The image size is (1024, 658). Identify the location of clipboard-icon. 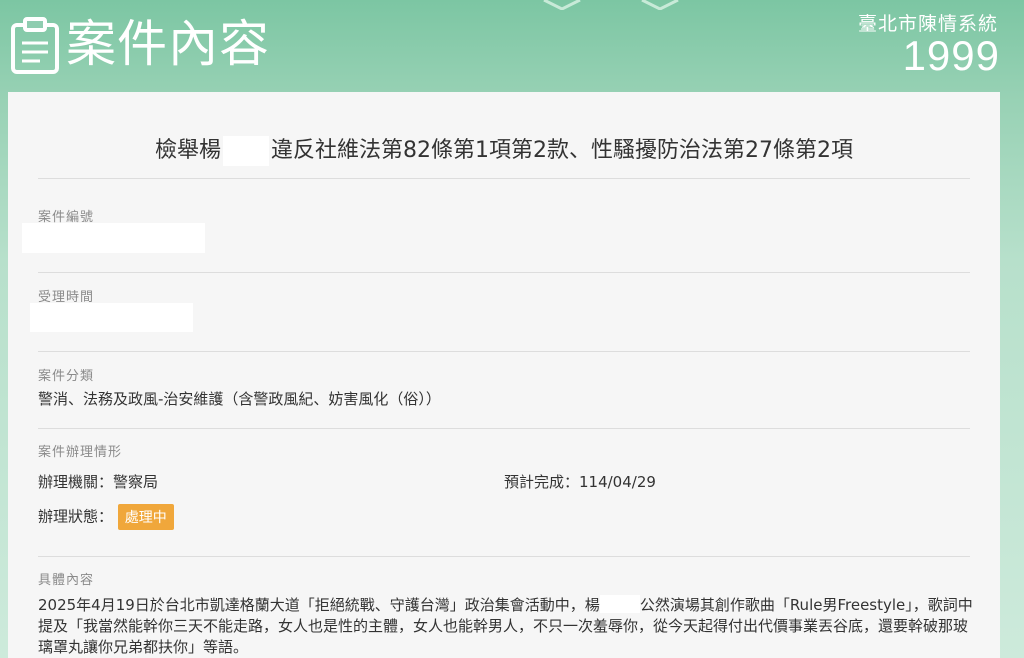
(35, 45).